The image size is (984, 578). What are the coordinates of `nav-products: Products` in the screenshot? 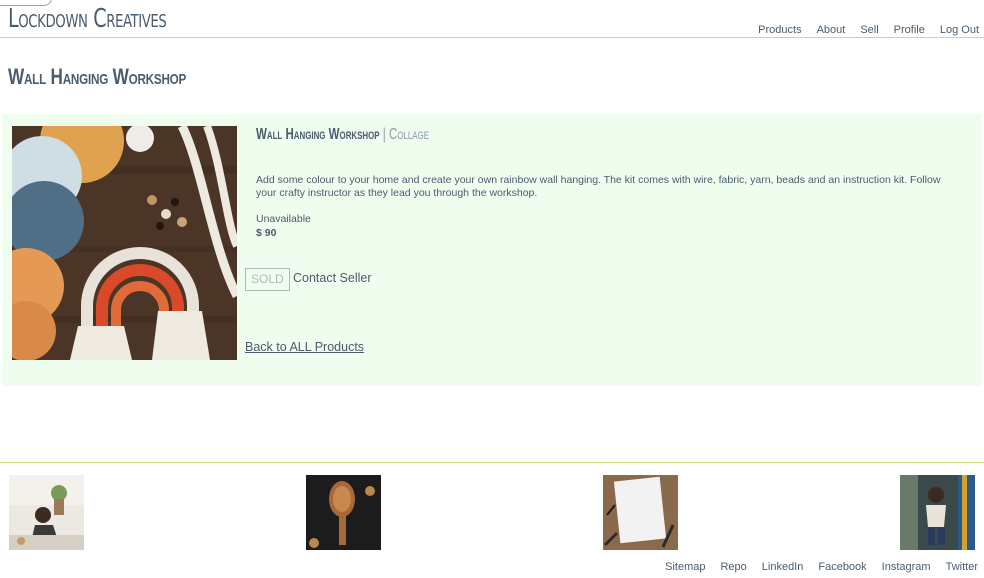 It's located at (779, 30).